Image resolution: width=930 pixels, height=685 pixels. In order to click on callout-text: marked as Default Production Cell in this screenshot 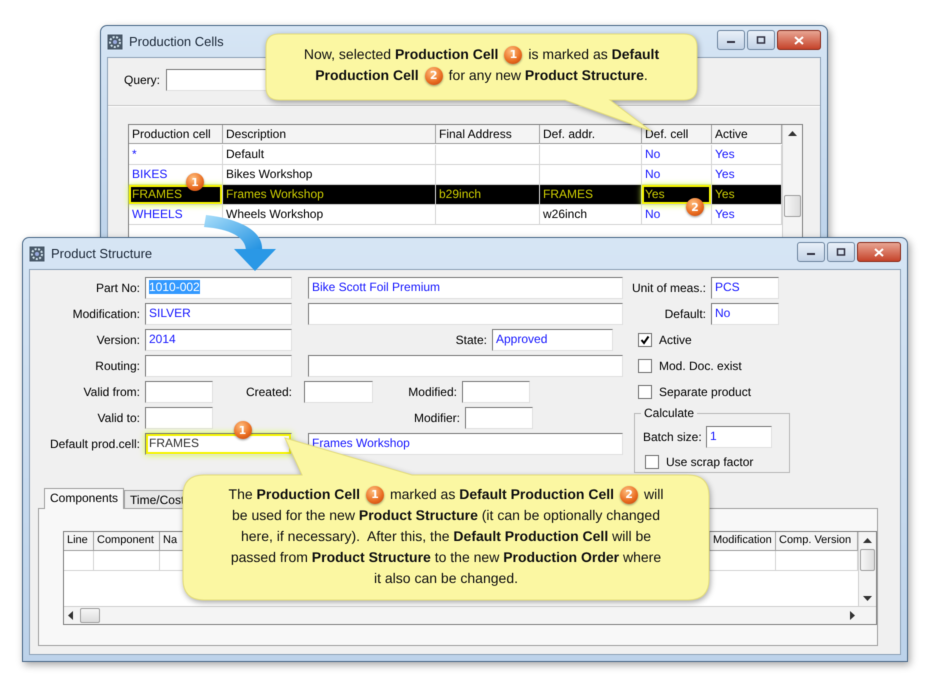, I will do `click(502, 494)`.